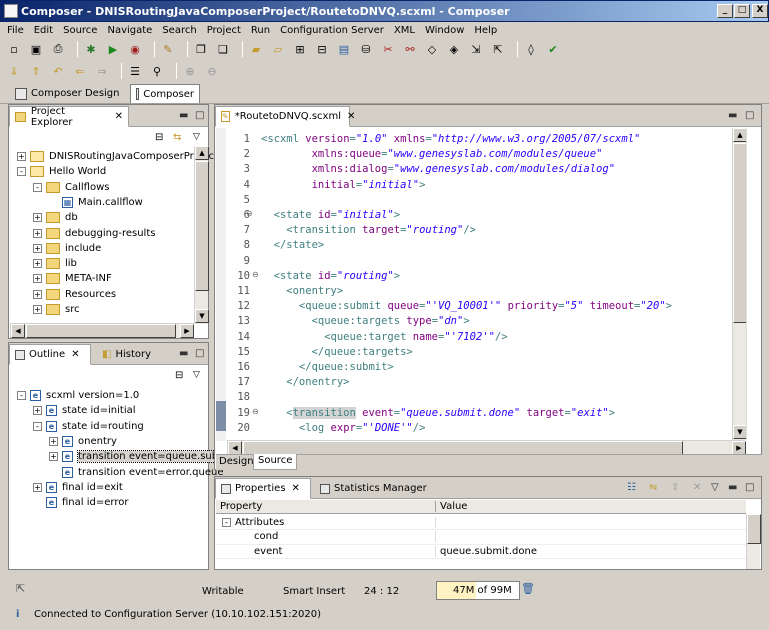 The height and width of the screenshot is (630, 769). I want to click on scroll-up-button: ▲, so click(740, 135).